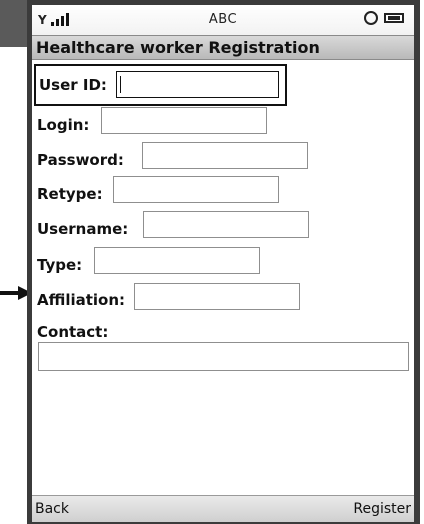 The image size is (424, 524). I want to click on battery-icon, so click(394, 18).